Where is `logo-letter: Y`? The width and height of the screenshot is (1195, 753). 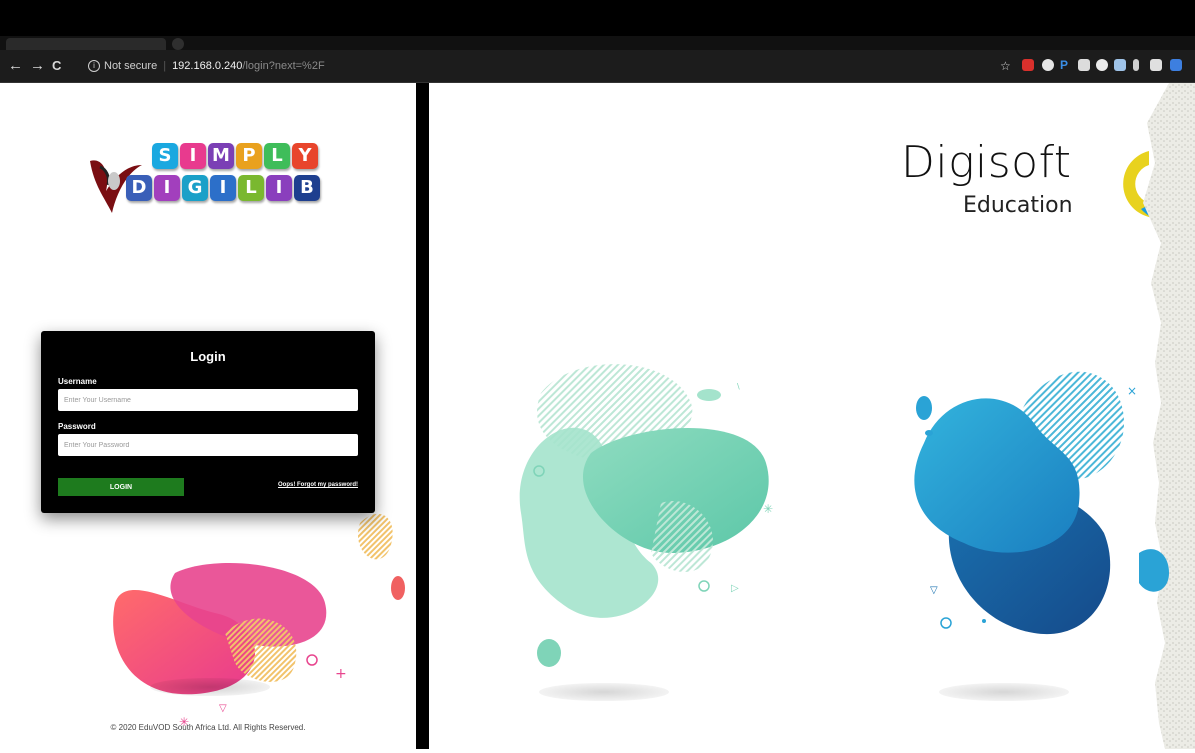
logo-letter: Y is located at coordinates (305, 156).